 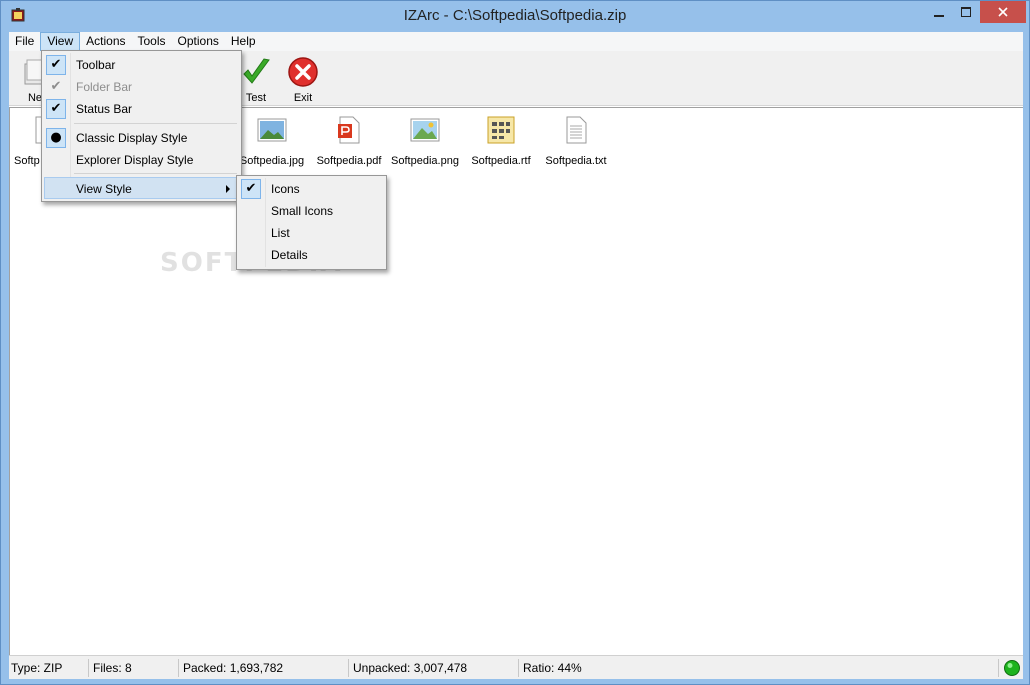 I want to click on menu-bar: File View Actions Tools Options Help, so click(x=516, y=41).